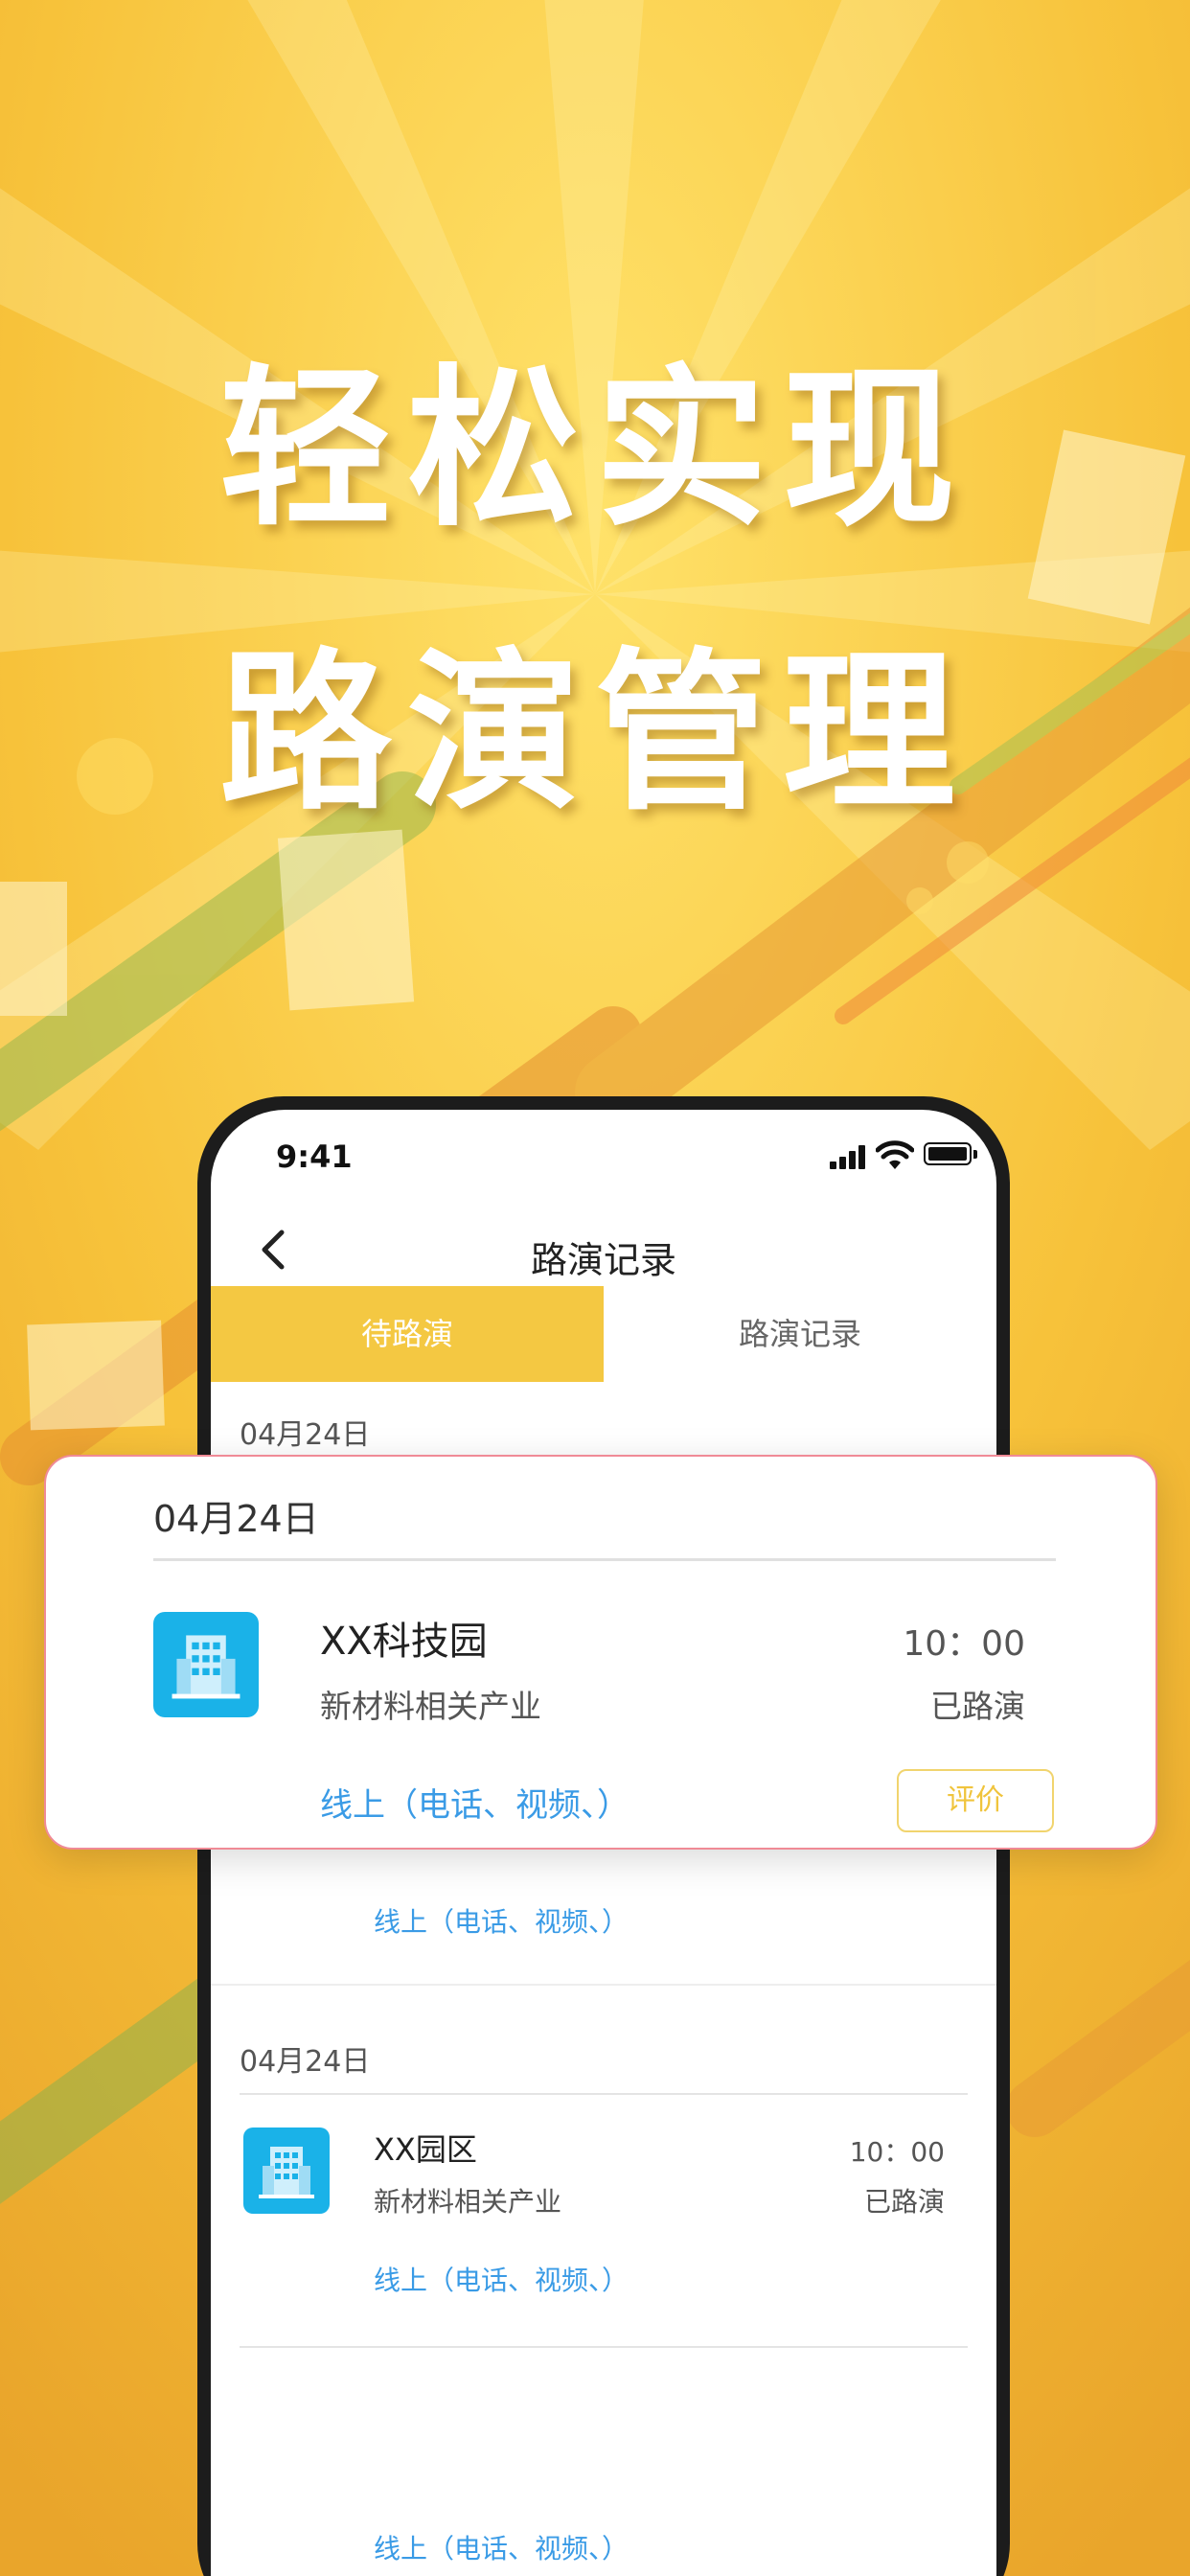 Image resolution: width=1190 pixels, height=2576 pixels. I want to click on card-time: 10：00, so click(964, 1644).